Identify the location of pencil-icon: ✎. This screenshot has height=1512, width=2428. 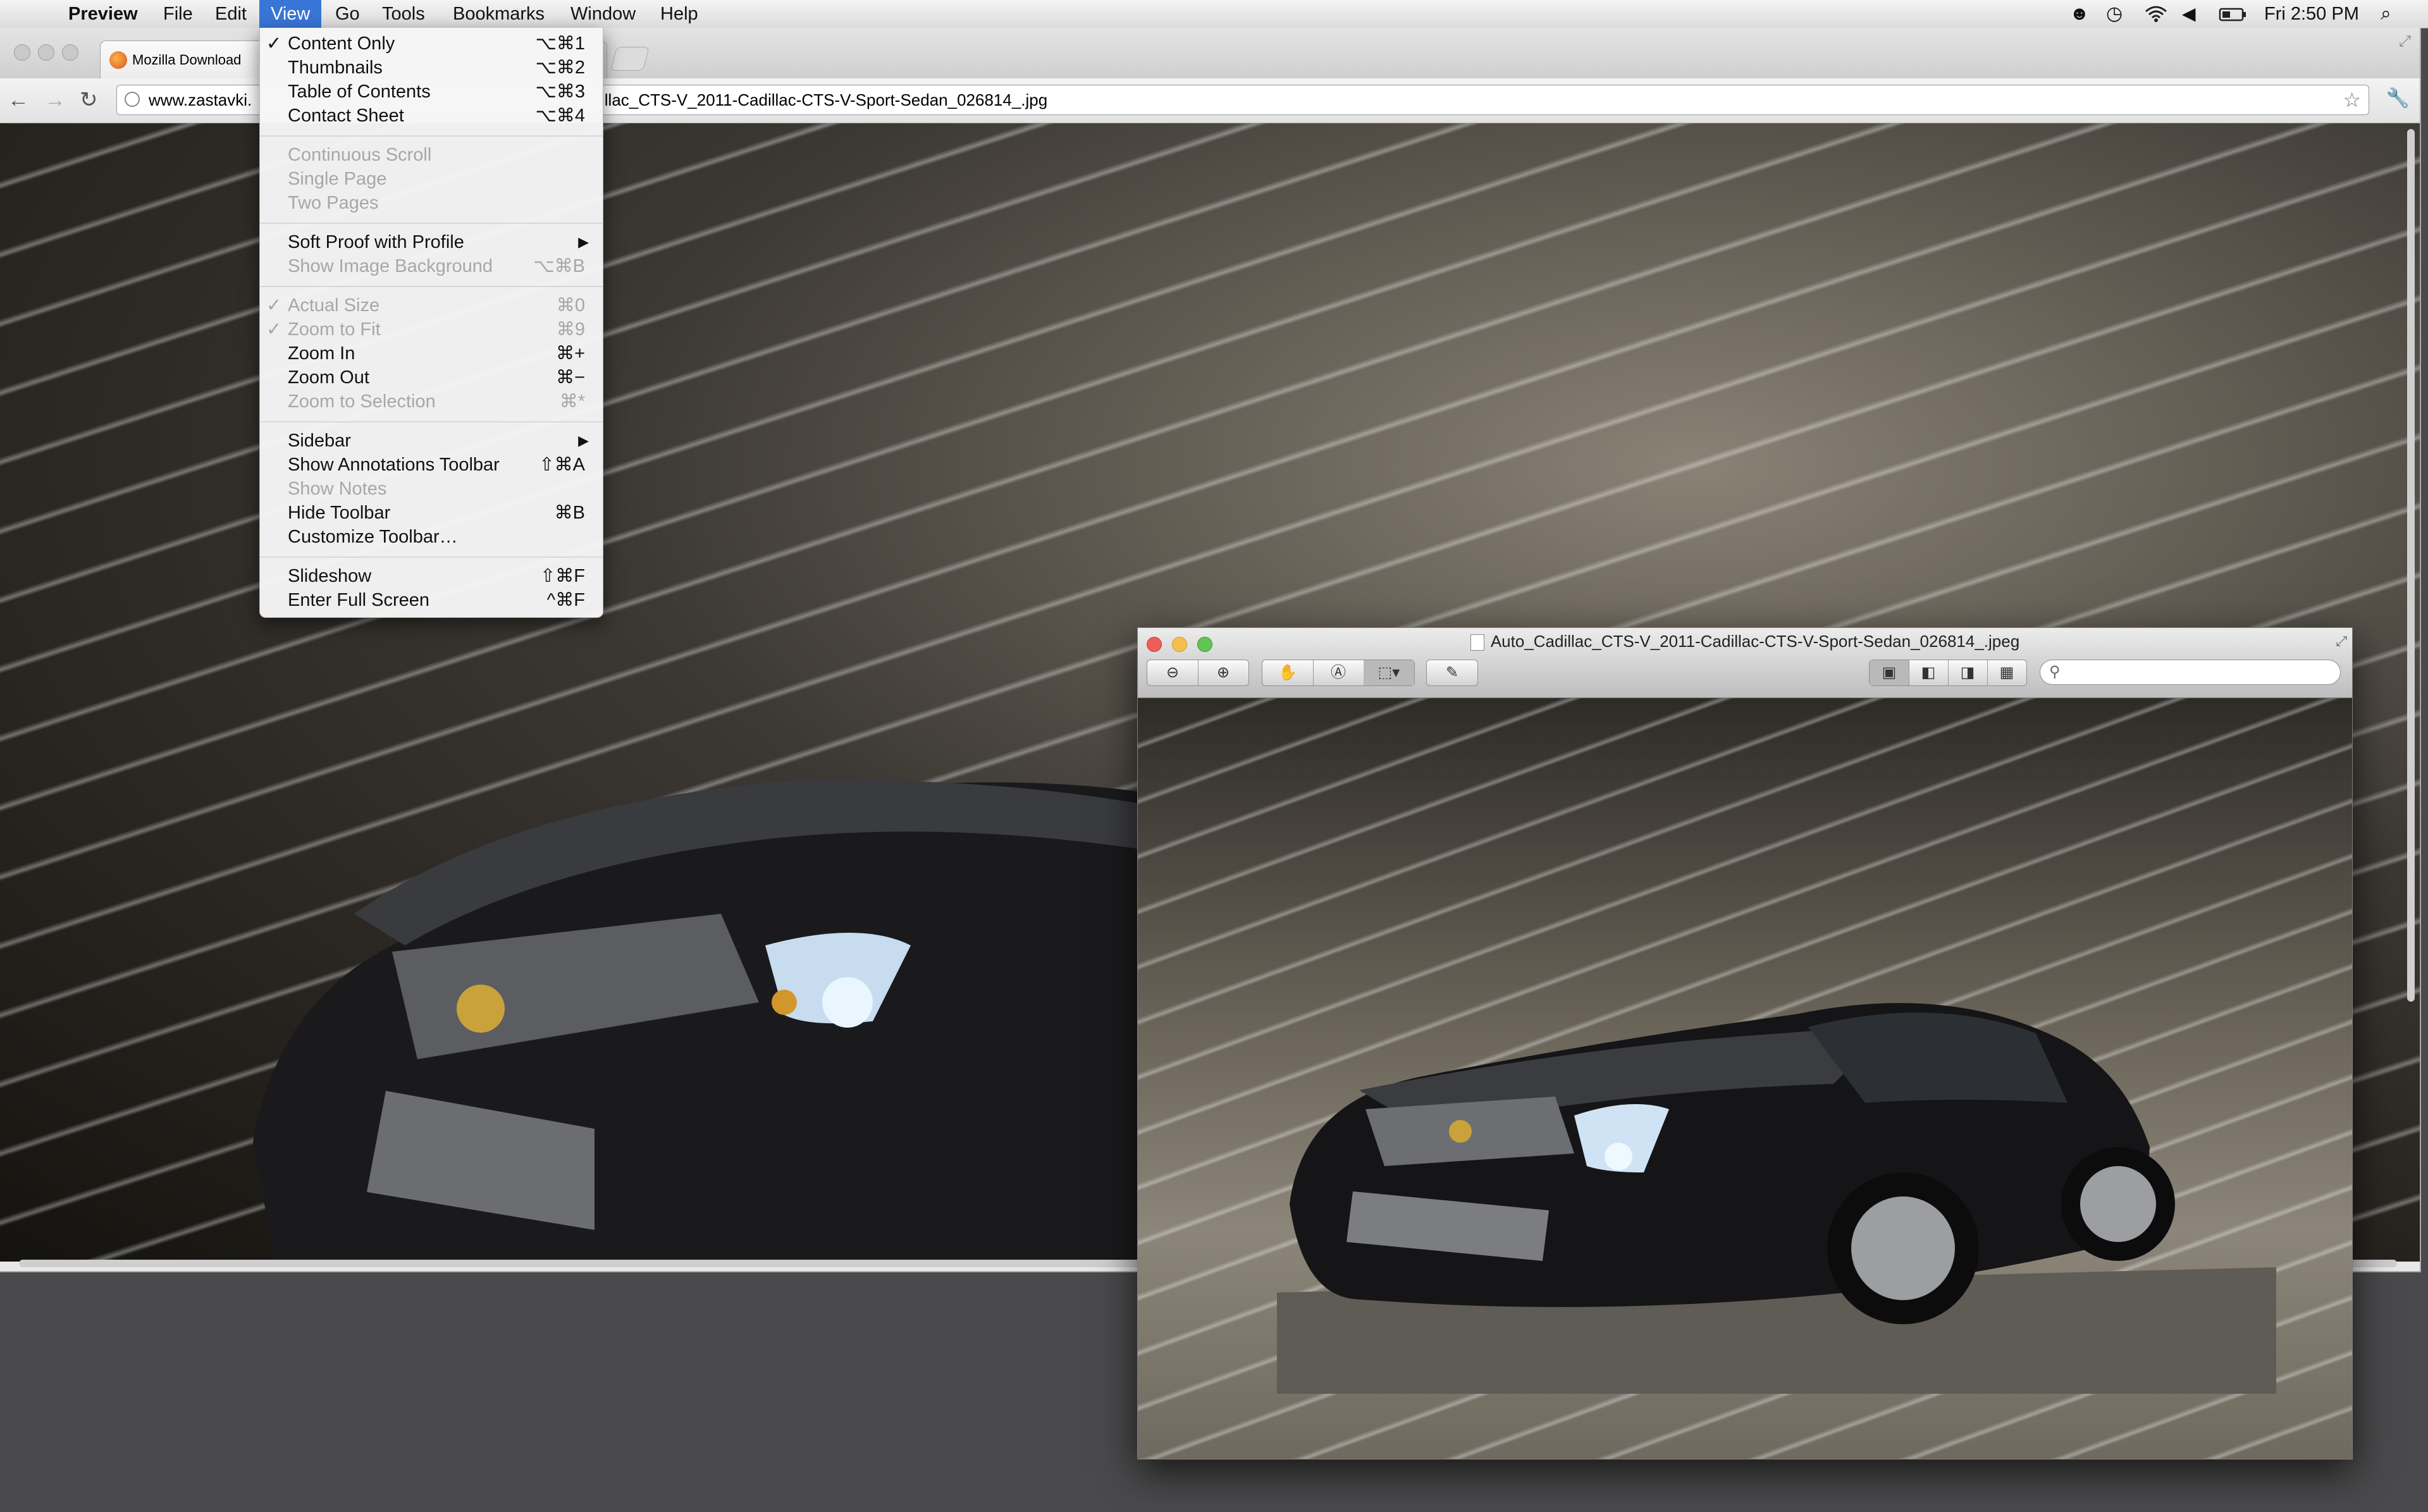
(1452, 672).